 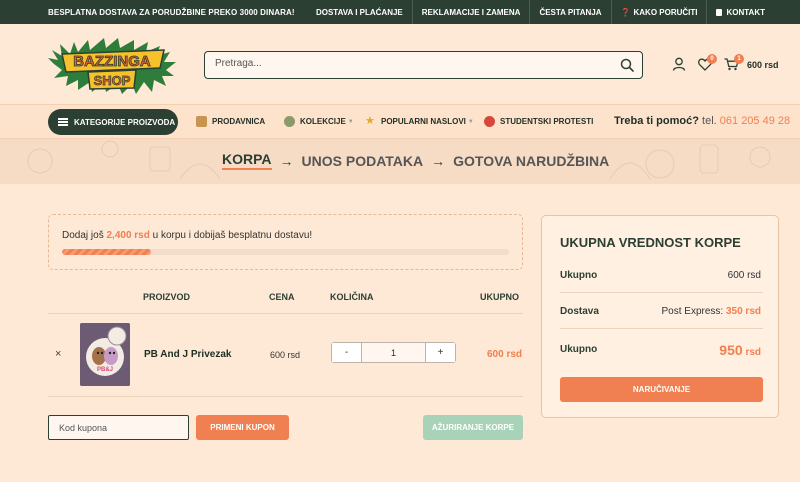 What do you see at coordinates (579, 275) in the screenshot?
I see `subtotal-label: Ukupno` at bounding box center [579, 275].